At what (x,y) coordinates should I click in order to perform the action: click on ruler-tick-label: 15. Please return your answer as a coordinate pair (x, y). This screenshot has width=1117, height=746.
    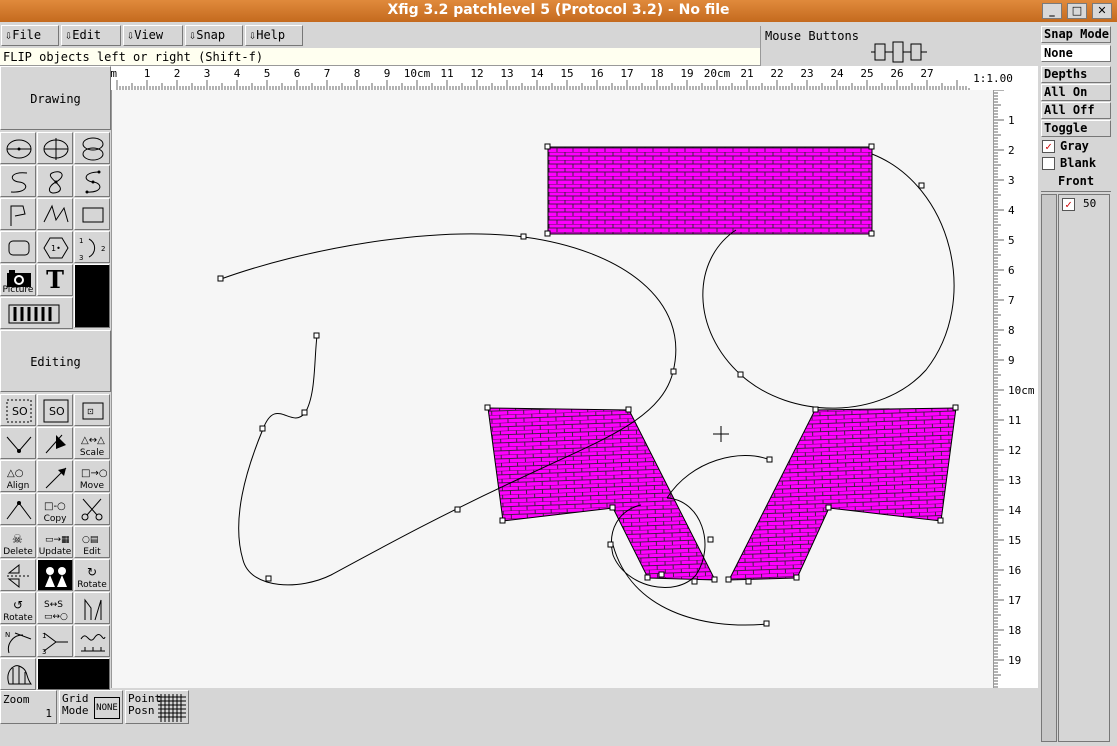
    Looking at the image, I should click on (566, 73).